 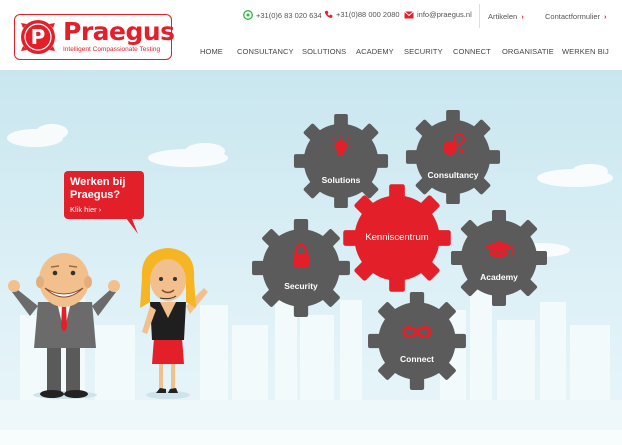 What do you see at coordinates (454, 144) in the screenshot?
I see `chat-bubbles-icon` at bounding box center [454, 144].